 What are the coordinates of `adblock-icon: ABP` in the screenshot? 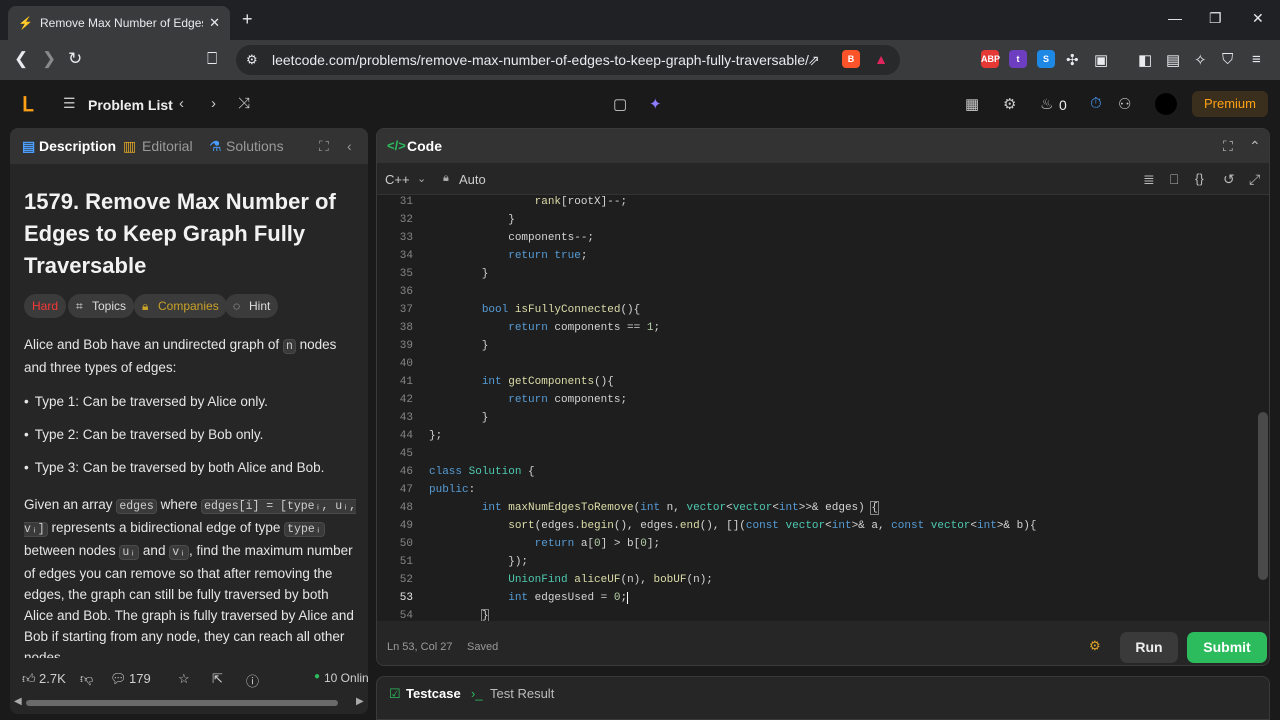 It's located at (990, 59).